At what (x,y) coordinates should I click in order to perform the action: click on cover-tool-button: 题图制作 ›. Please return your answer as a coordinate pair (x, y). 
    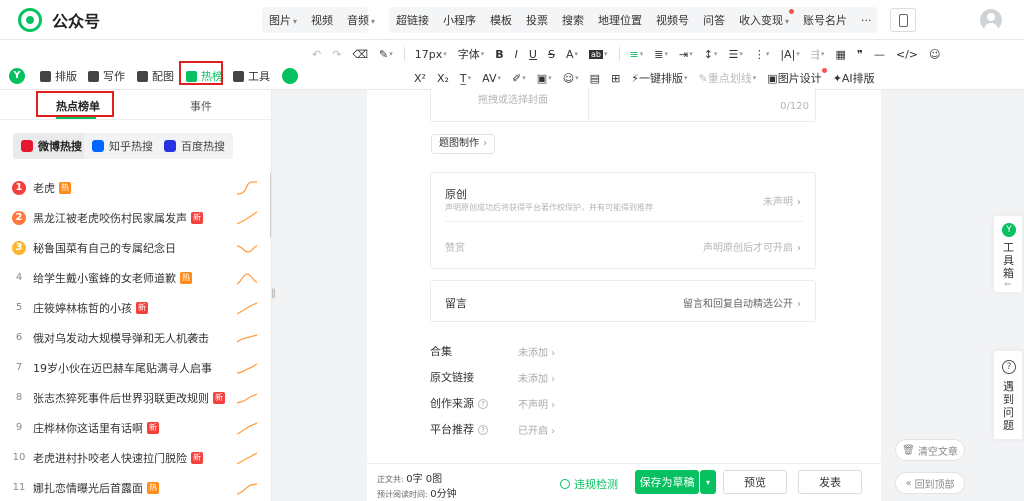
    Looking at the image, I should click on (463, 144).